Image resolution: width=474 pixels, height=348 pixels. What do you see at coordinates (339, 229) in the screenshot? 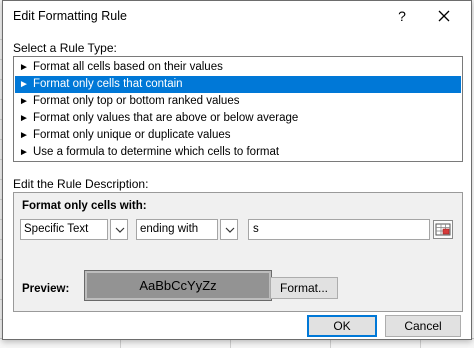
I see `value-input: s` at bounding box center [339, 229].